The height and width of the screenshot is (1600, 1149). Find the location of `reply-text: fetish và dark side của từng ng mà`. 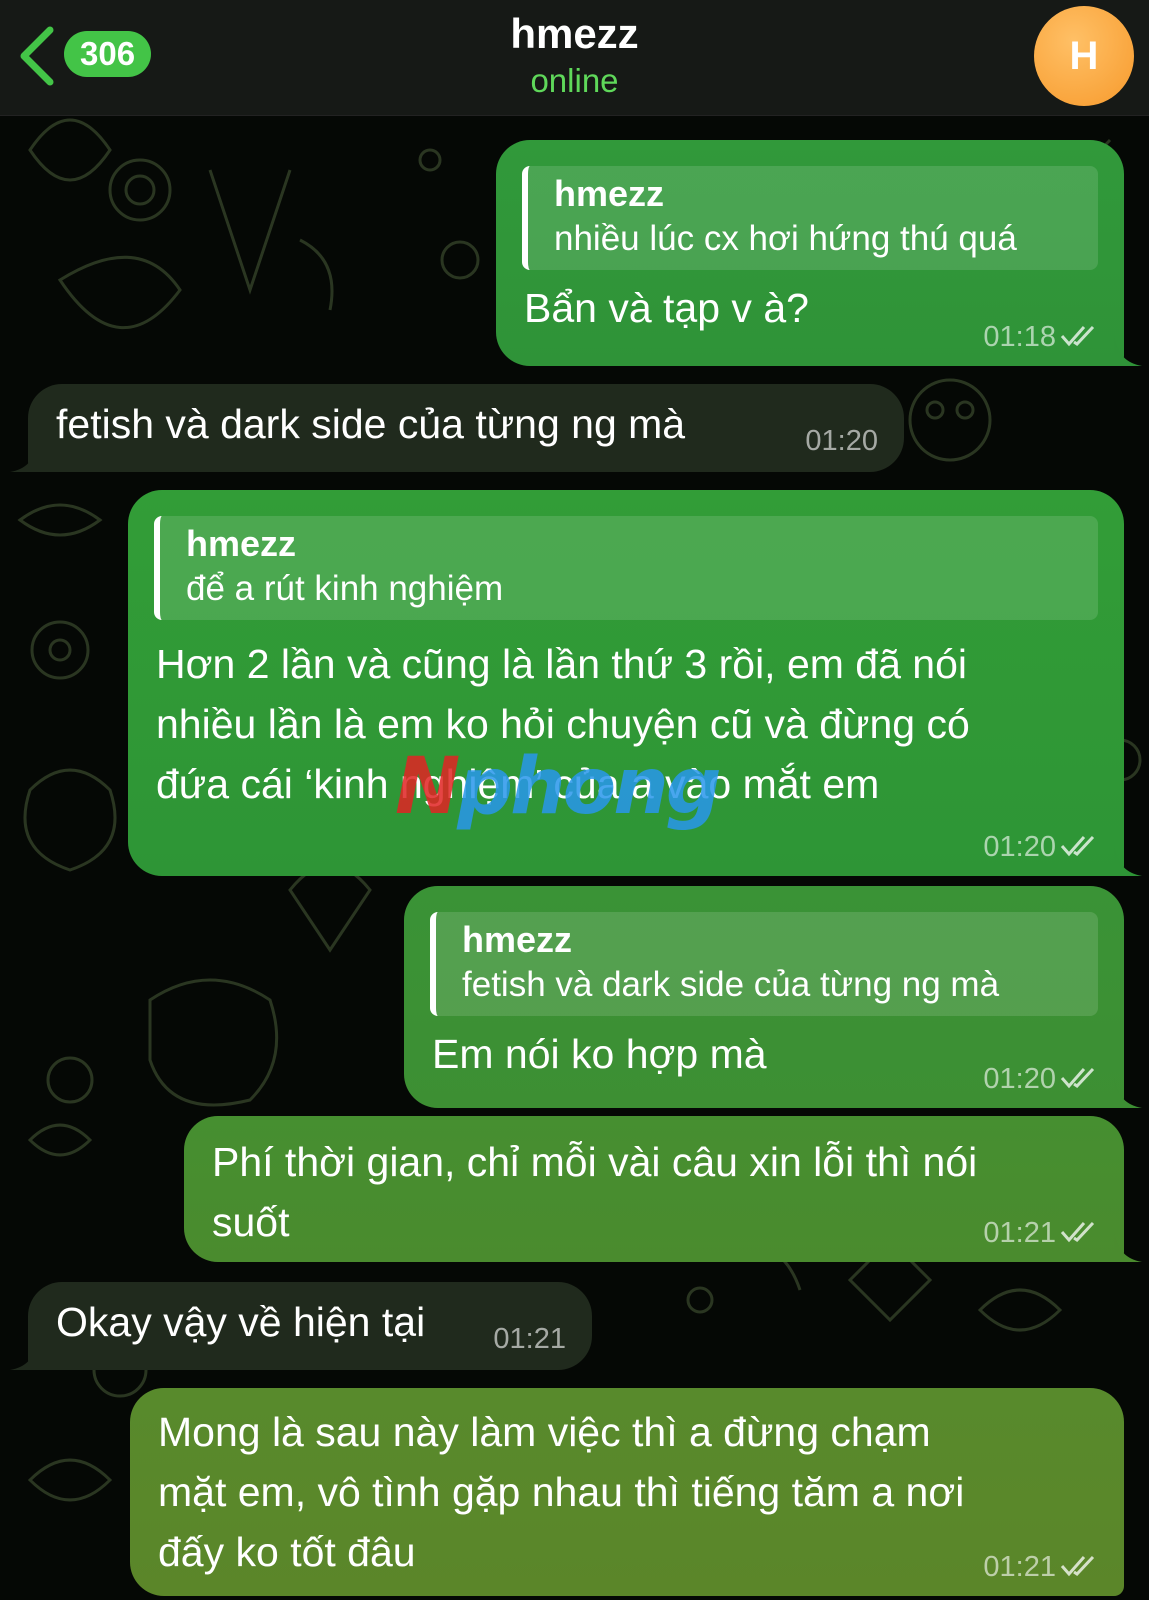

reply-text: fetish và dark side của từng ng mà is located at coordinates (731, 984).